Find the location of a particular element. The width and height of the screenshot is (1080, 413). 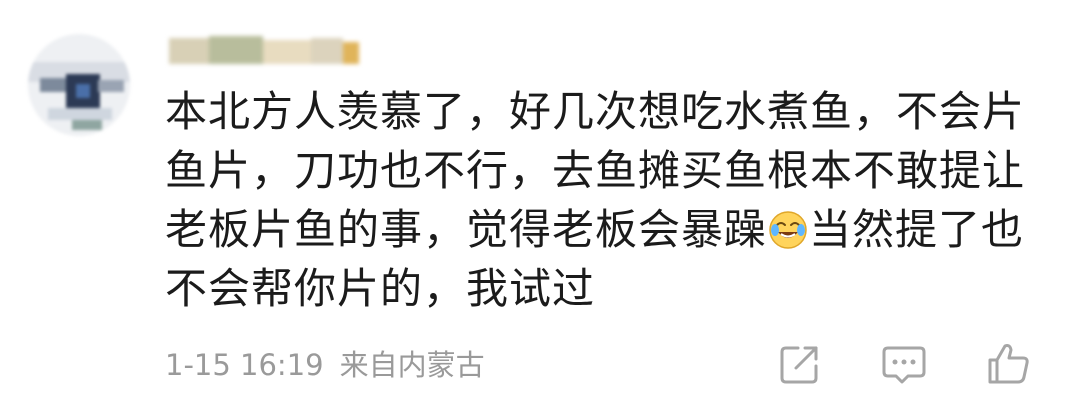

share-button is located at coordinates (800, 364).